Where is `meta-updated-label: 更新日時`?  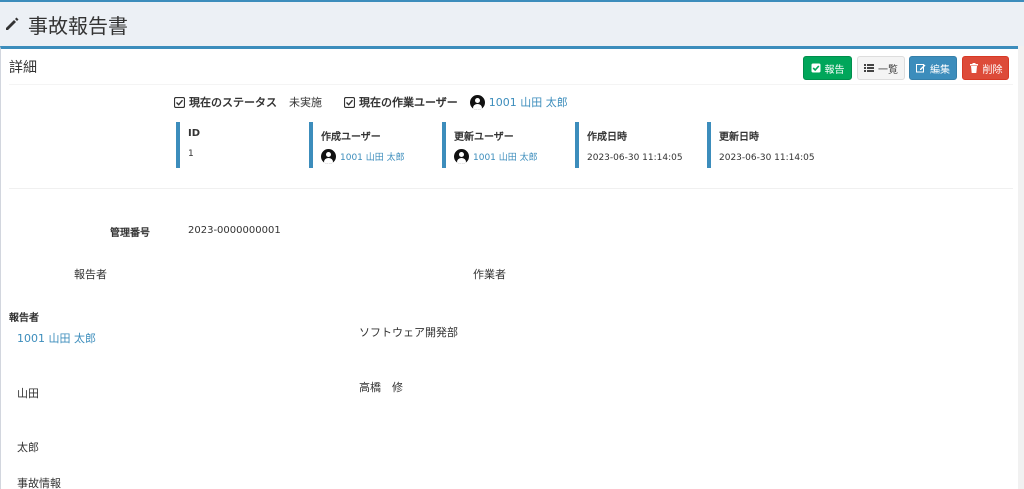 meta-updated-label: 更新日時 is located at coordinates (739, 137).